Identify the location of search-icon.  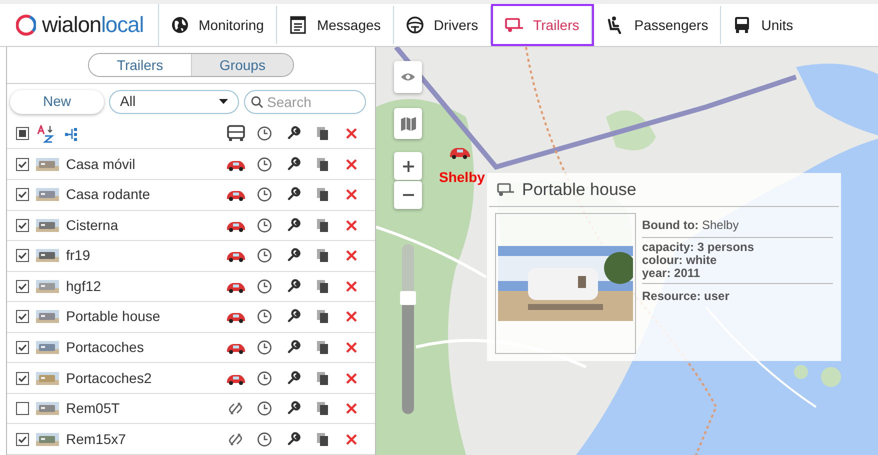
(257, 102).